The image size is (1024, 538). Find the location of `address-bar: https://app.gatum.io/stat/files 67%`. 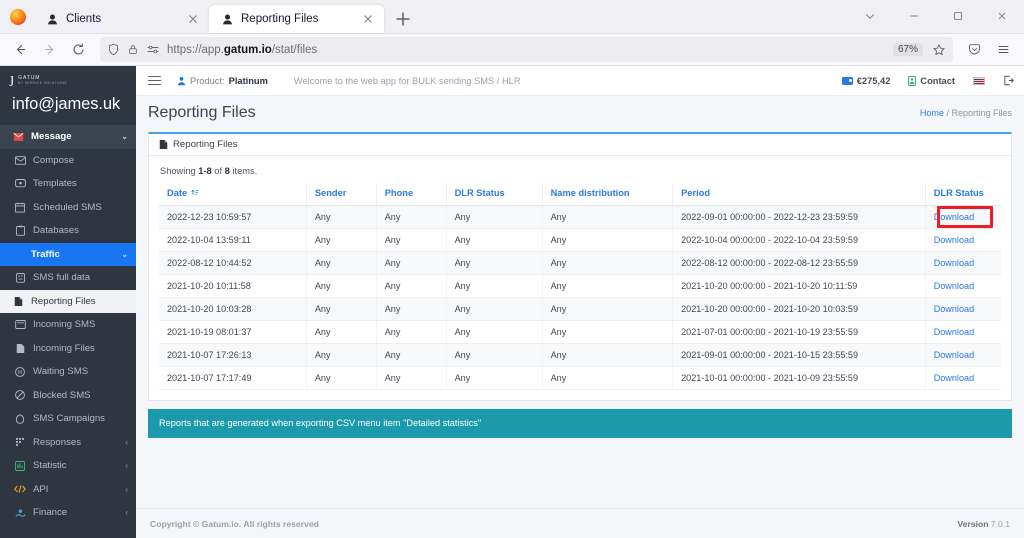

address-bar: https://app.gatum.io/stat/files 67% is located at coordinates (526, 49).